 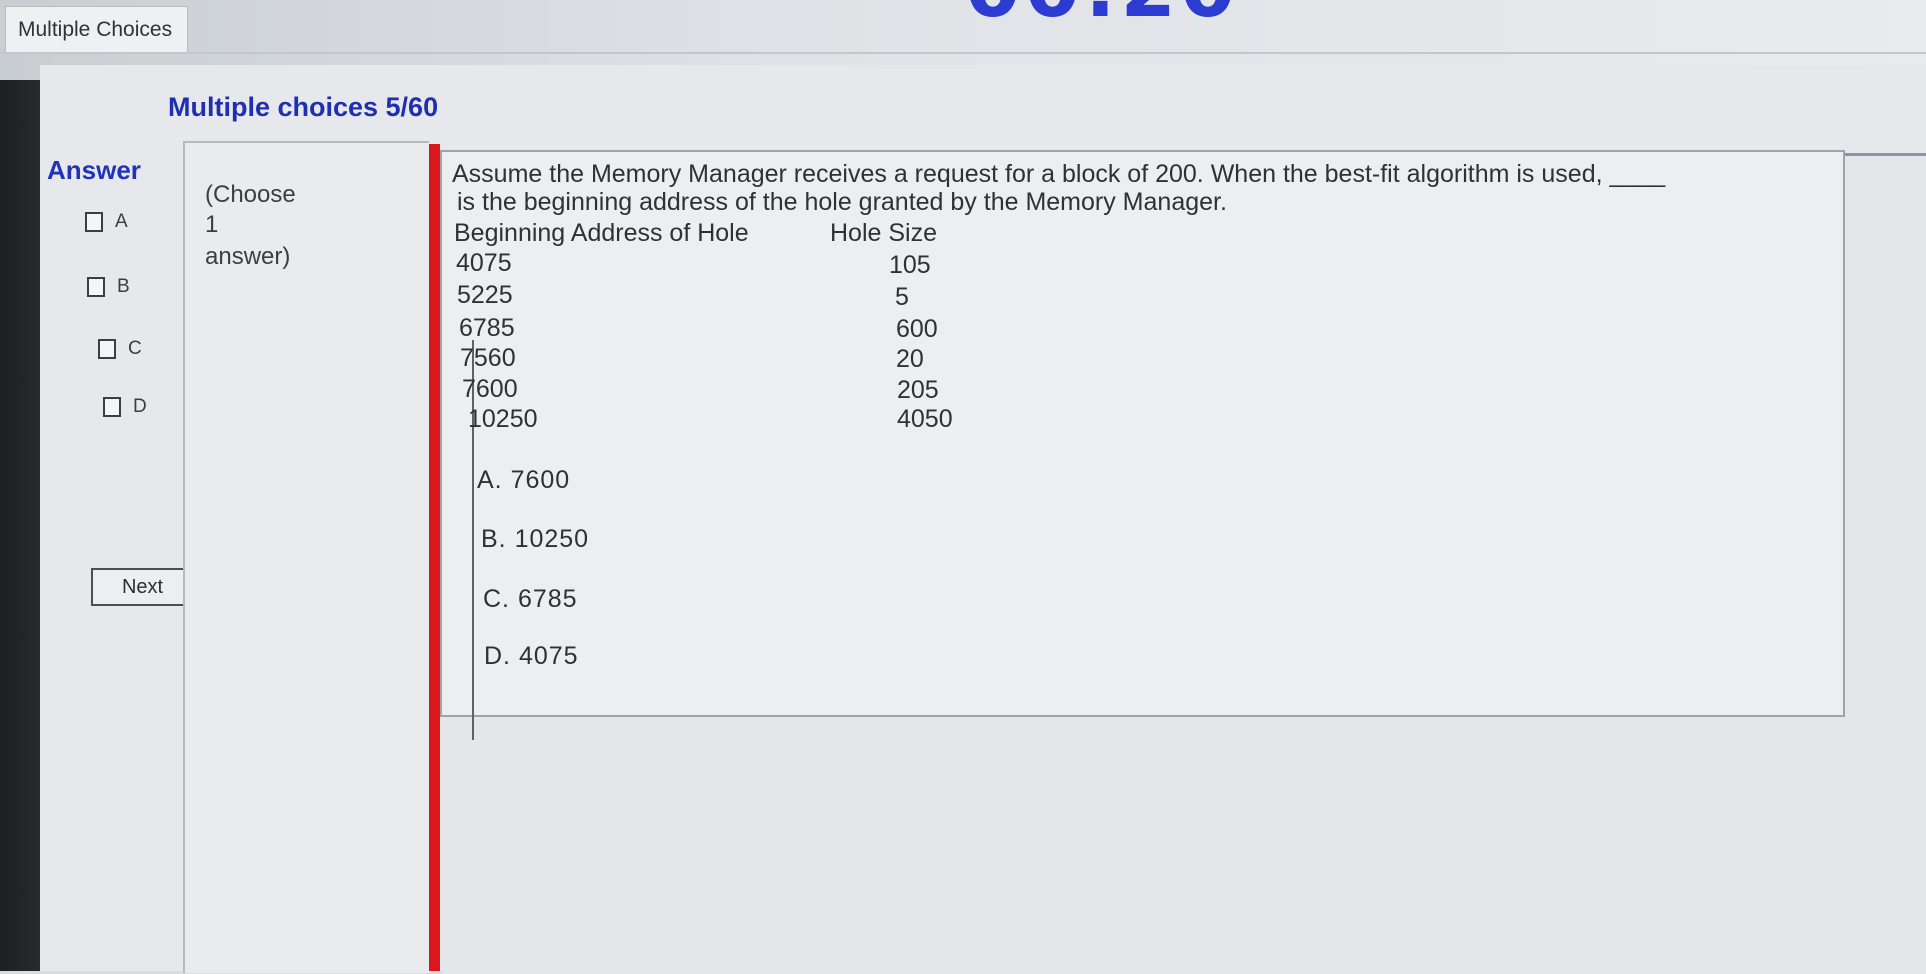 I want to click on hole-size: 4050, so click(x=925, y=419).